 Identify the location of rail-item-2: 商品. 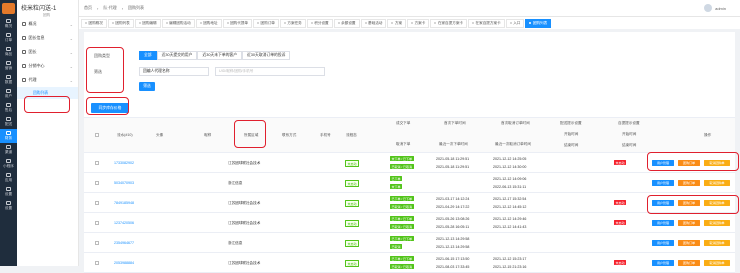
(8, 52).